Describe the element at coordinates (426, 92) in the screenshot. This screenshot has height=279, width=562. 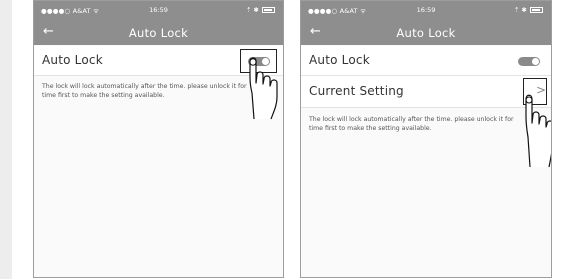
I see `current-setting-row: Current Setting >` at that location.